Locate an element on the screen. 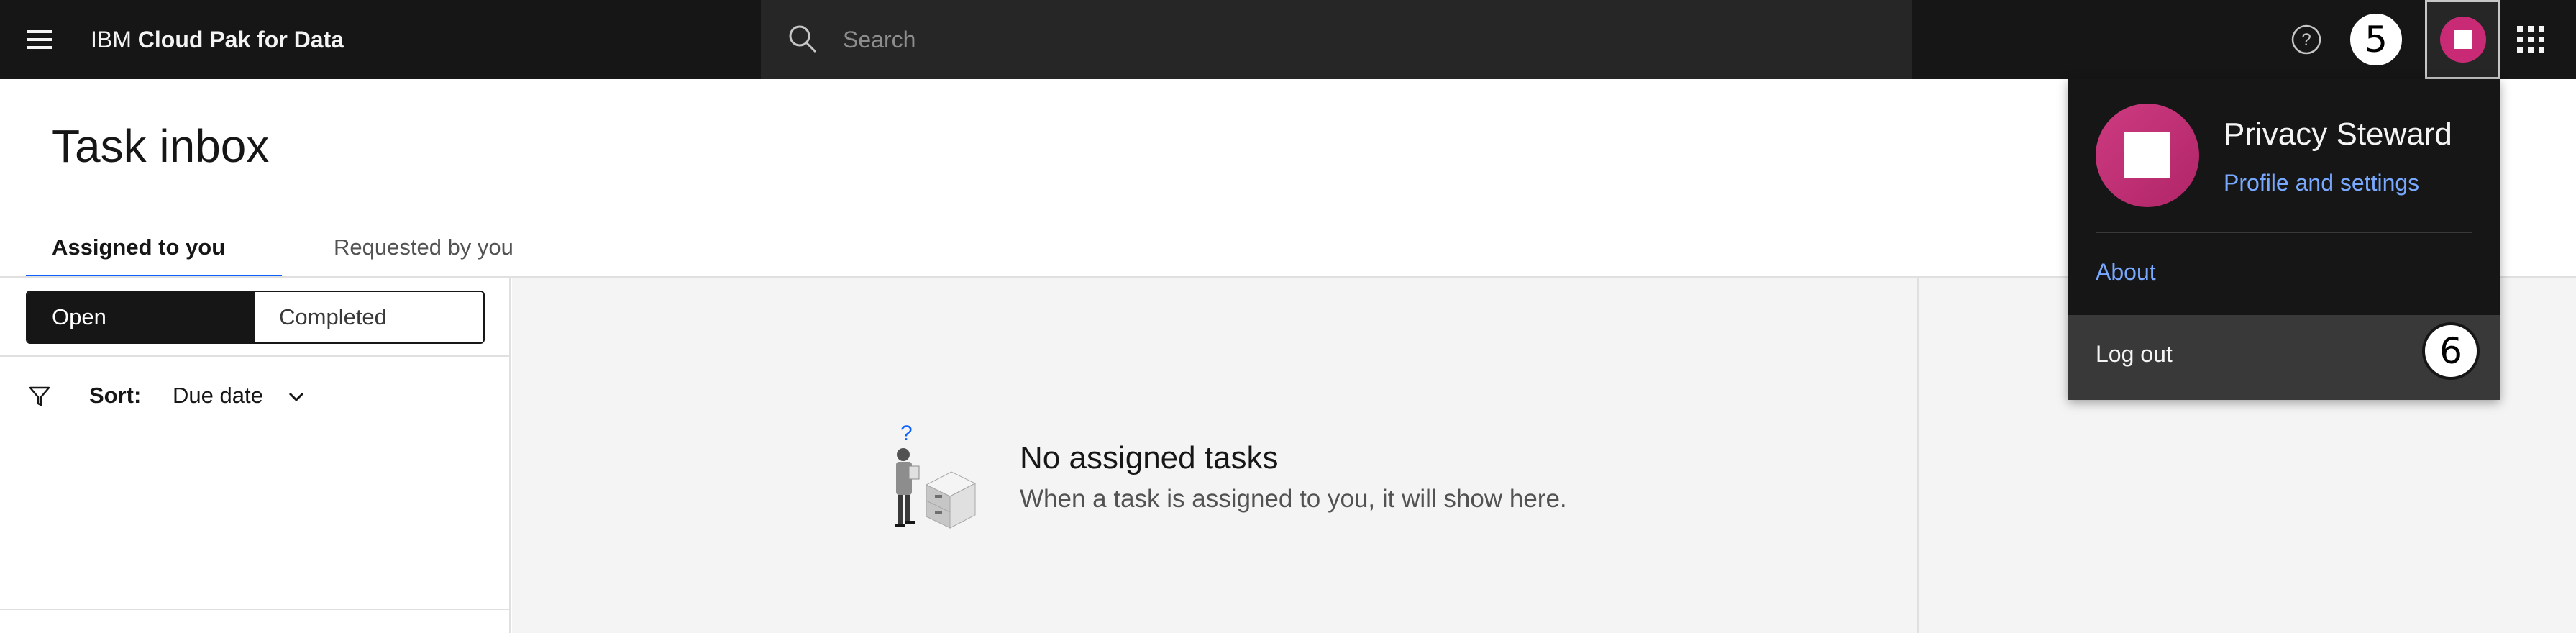  top-header: IBM Cloud Pak for Data Search ? 5 is located at coordinates (1288, 40).